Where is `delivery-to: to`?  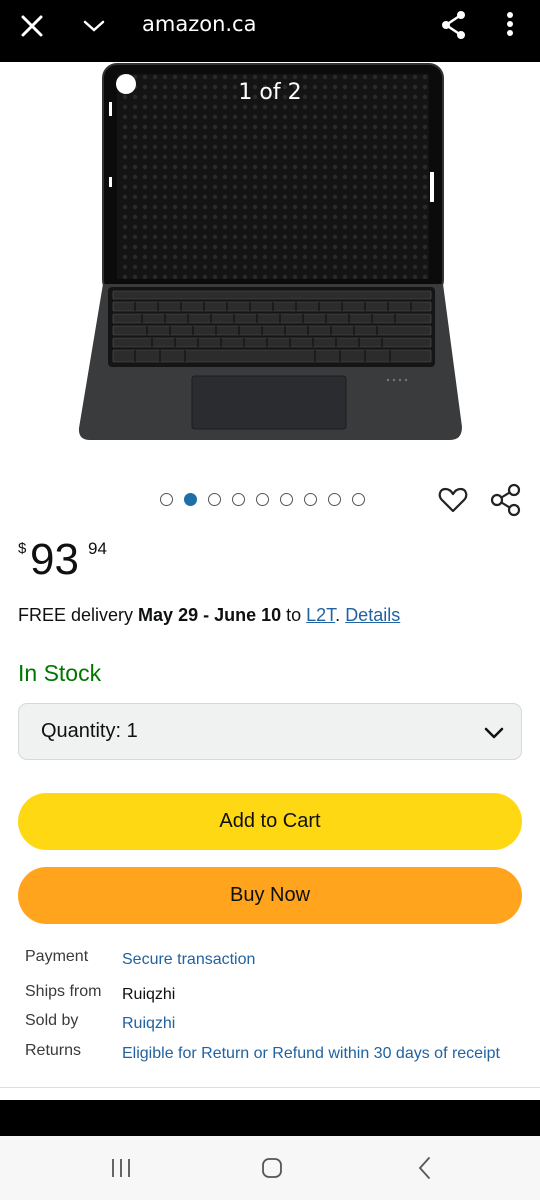
delivery-to: to is located at coordinates (294, 615).